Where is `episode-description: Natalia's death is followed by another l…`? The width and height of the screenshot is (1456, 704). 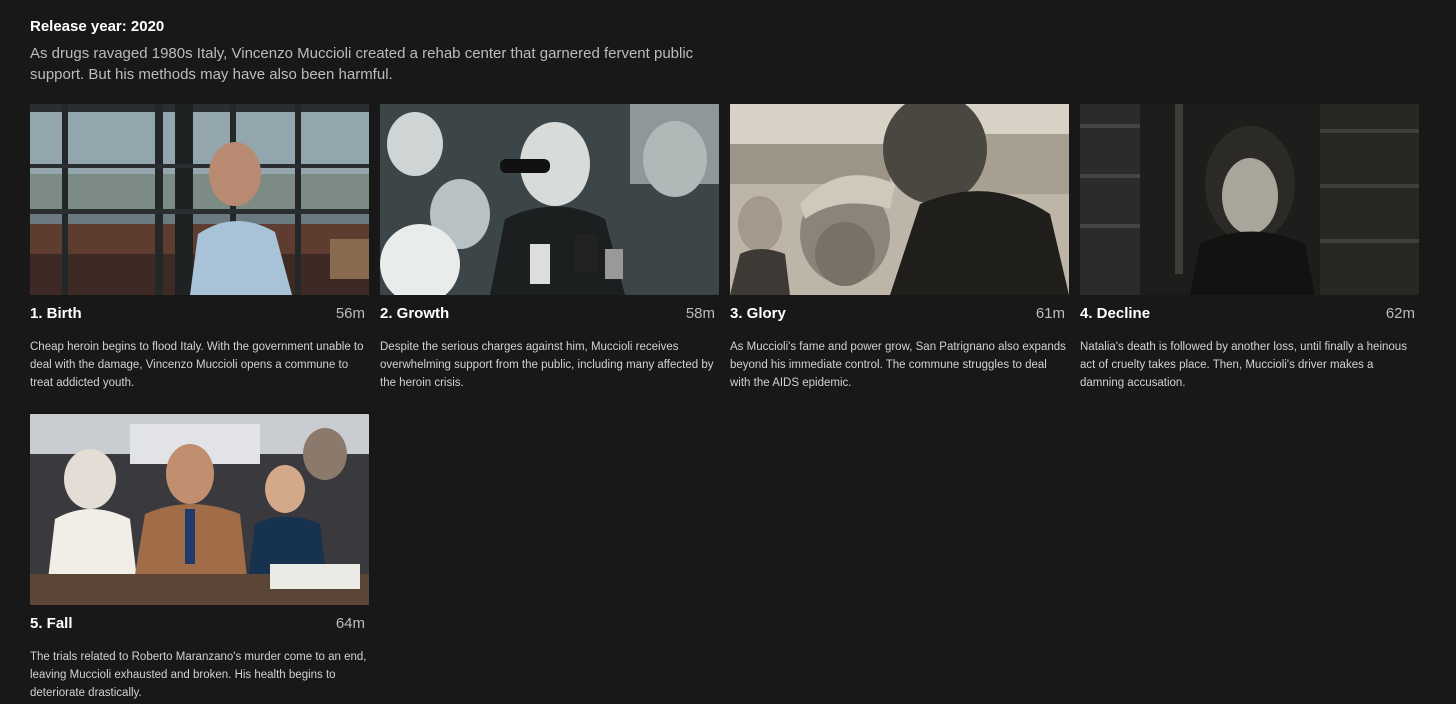
episode-description: Natalia's death is followed by another l… is located at coordinates (1243, 365).